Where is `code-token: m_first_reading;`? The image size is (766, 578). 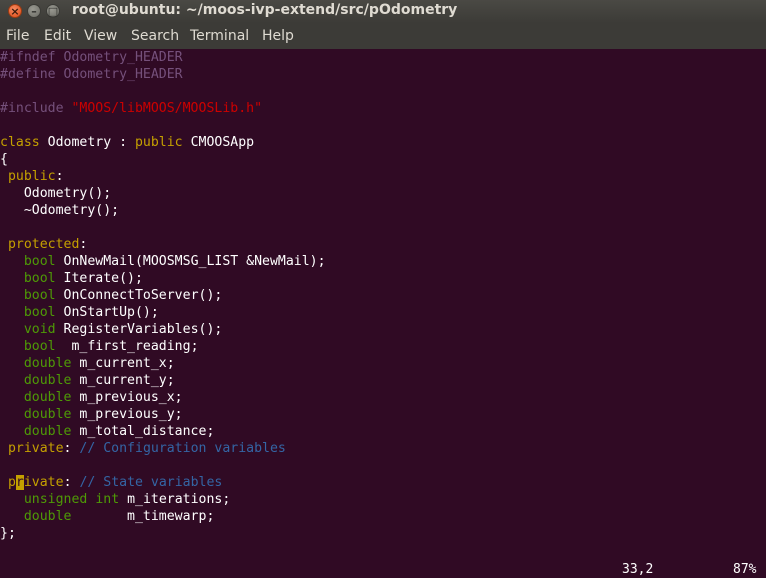 code-token: m_first_reading; is located at coordinates (127, 346).